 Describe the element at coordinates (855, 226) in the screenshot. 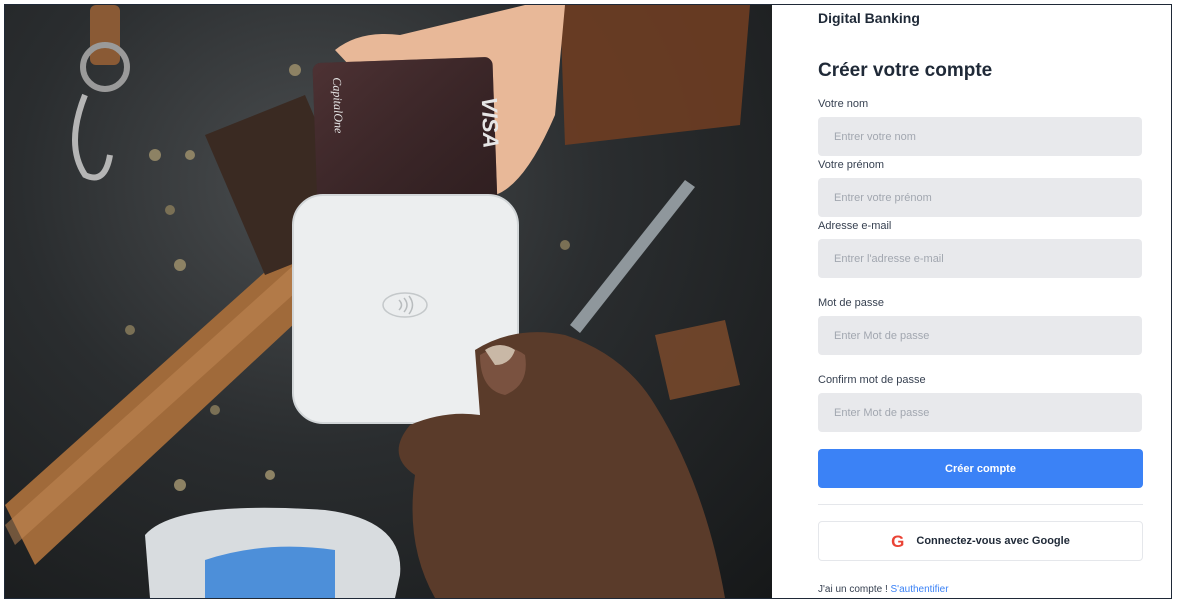

I see `email-label: Adresse e-mail` at that location.